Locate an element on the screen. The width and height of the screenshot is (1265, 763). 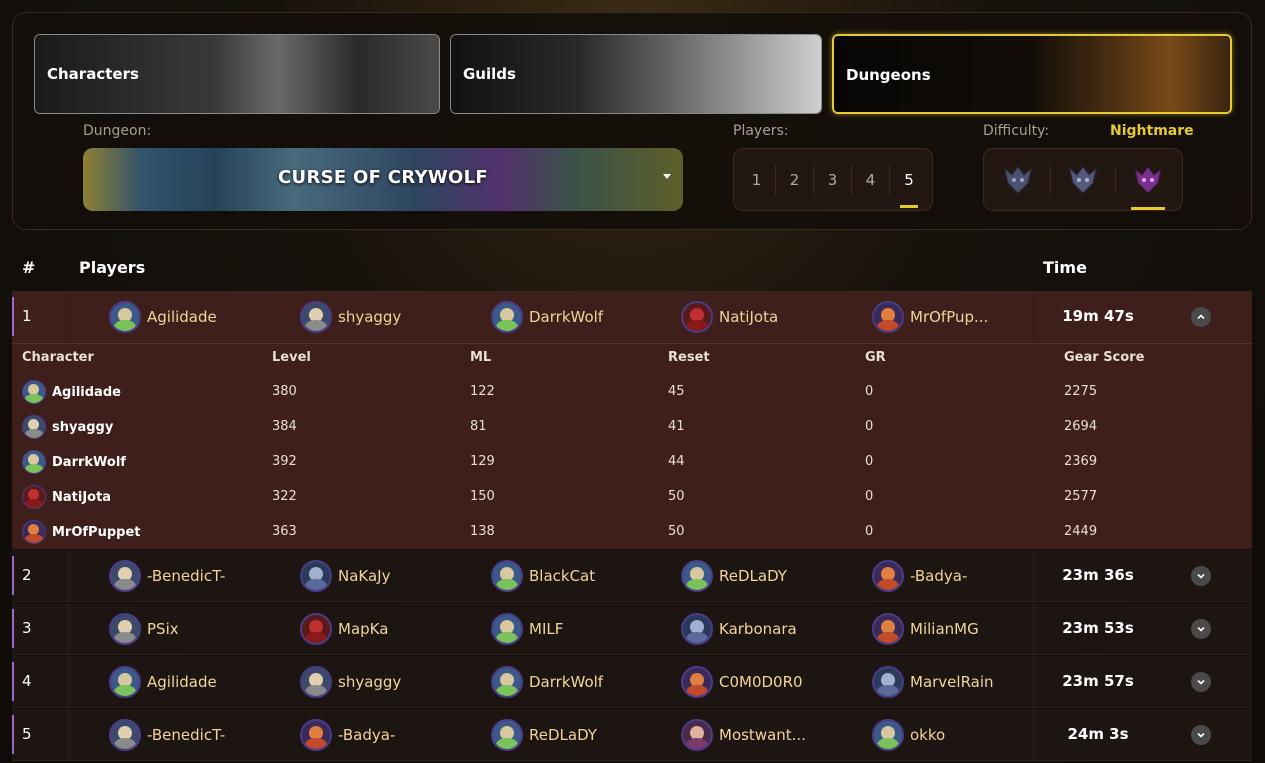
player-entry: NaKaJy is located at coordinates (345, 576).